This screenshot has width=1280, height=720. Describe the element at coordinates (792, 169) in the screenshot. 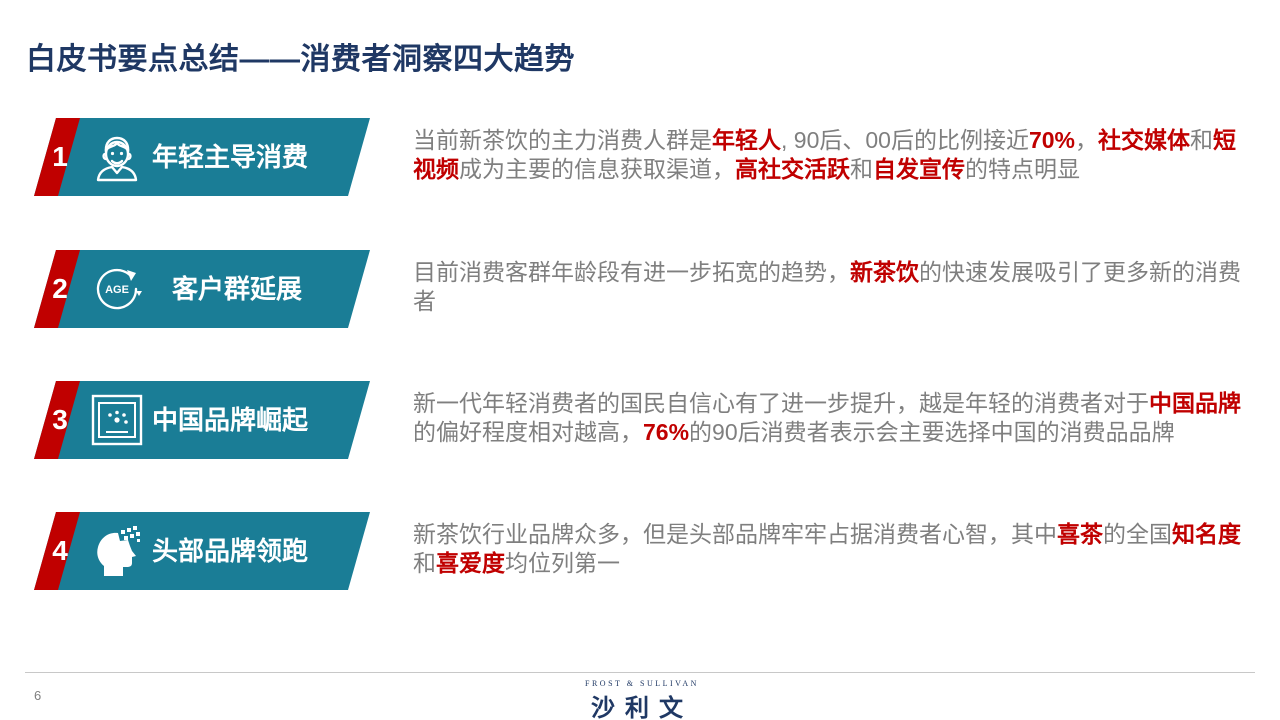

I see `highlight-text: 高社交活跃` at that location.